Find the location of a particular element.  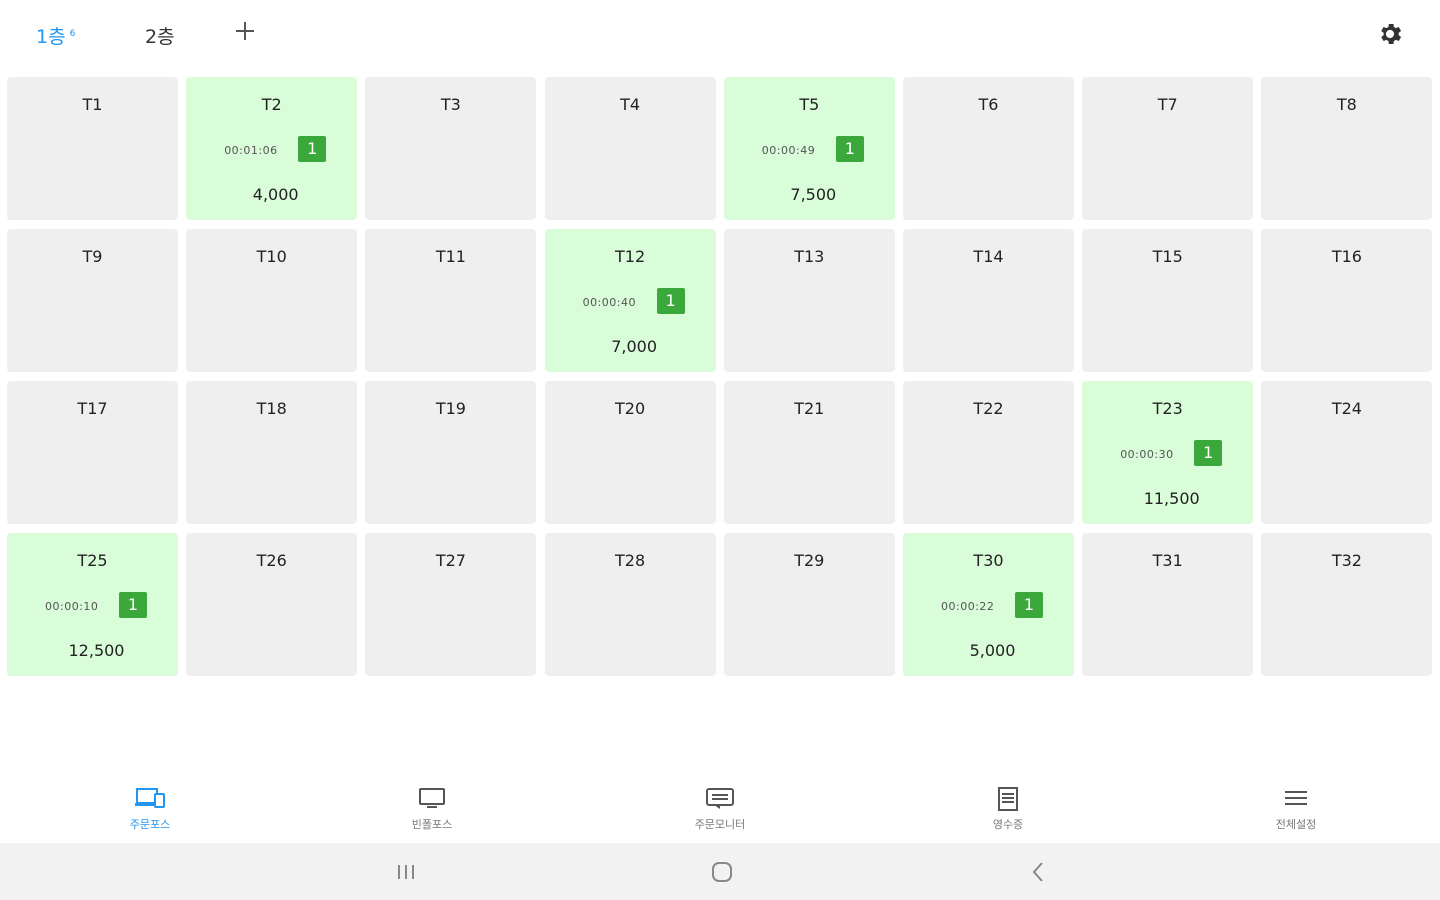

tab-floor-2-label: 2층 is located at coordinates (160, 37).